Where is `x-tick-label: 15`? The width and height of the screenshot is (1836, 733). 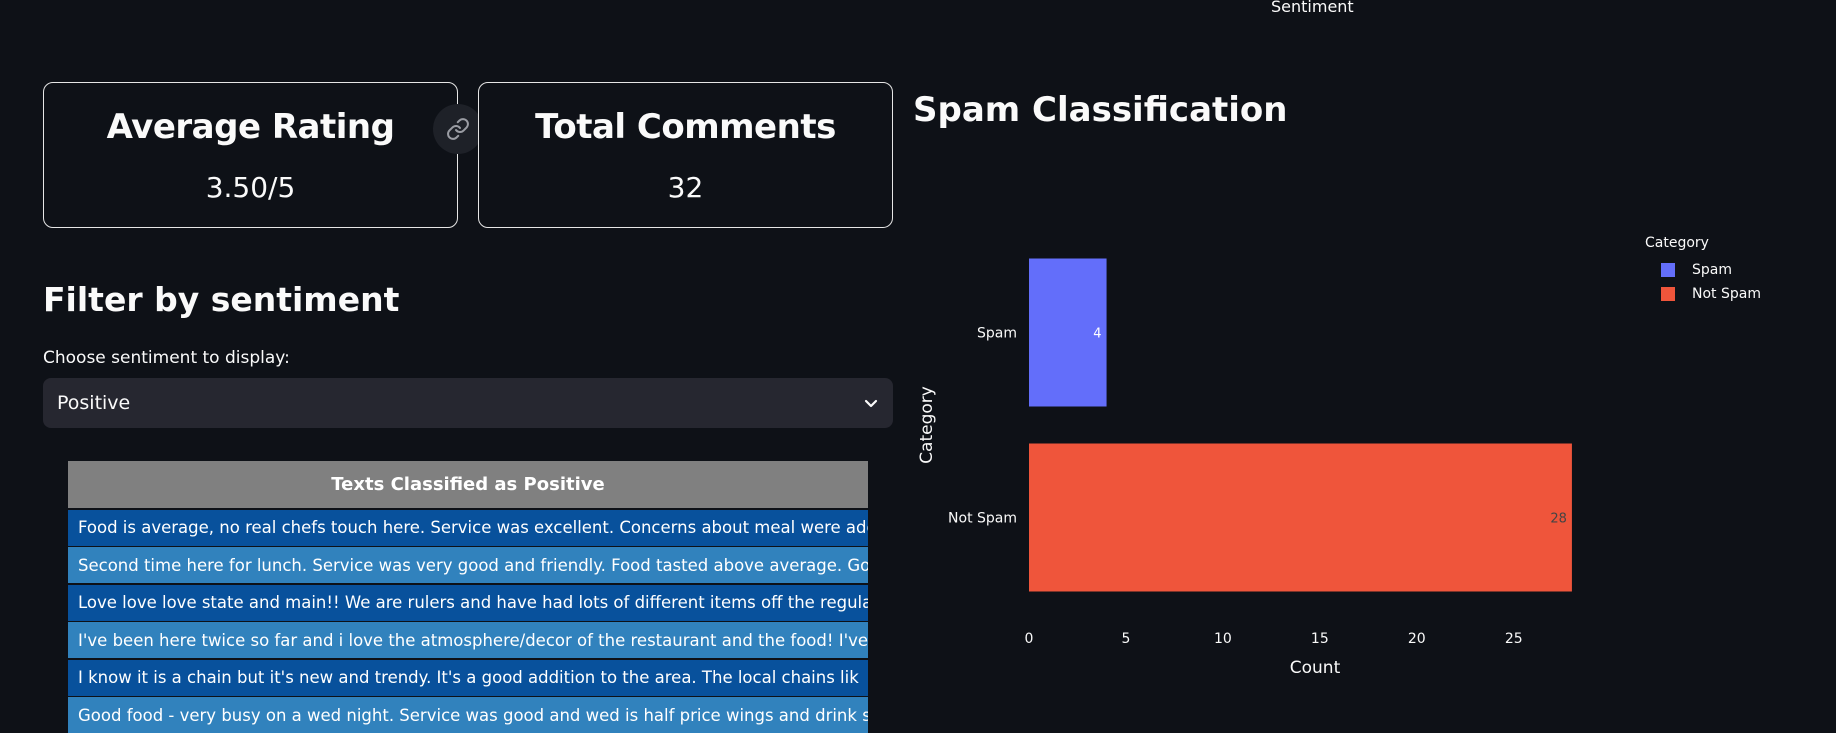
x-tick-label: 15 is located at coordinates (1320, 639).